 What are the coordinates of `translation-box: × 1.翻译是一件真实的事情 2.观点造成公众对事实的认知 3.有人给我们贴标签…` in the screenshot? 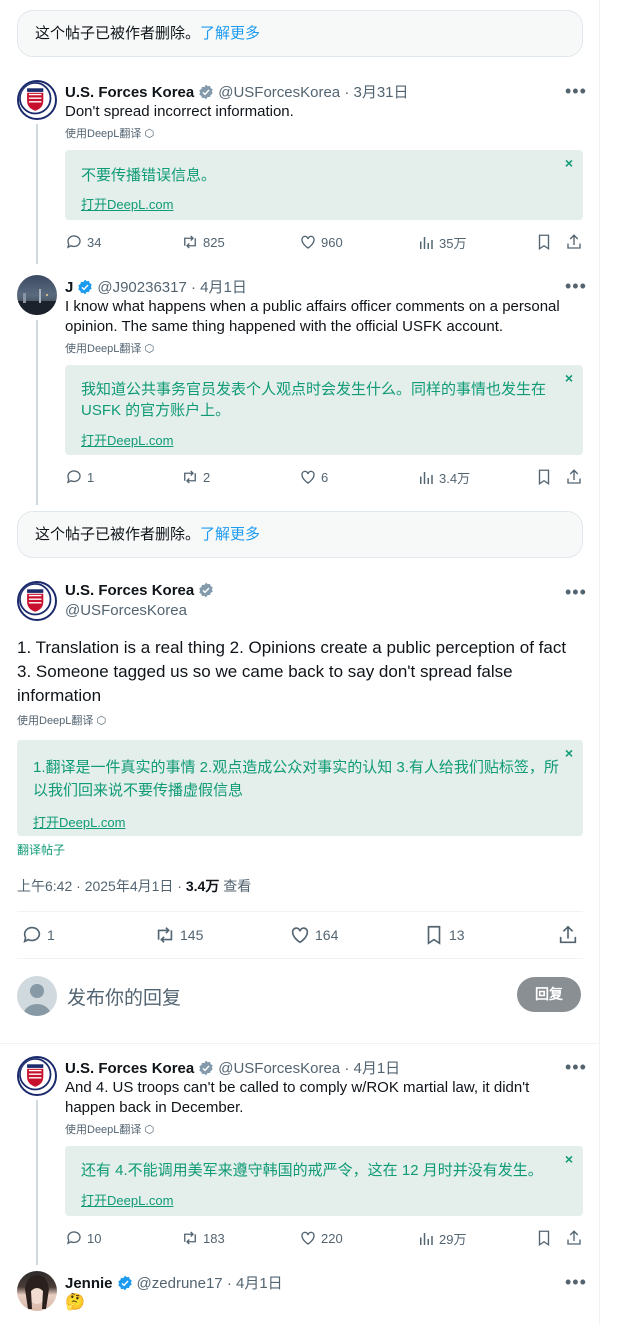 It's located at (300, 788).